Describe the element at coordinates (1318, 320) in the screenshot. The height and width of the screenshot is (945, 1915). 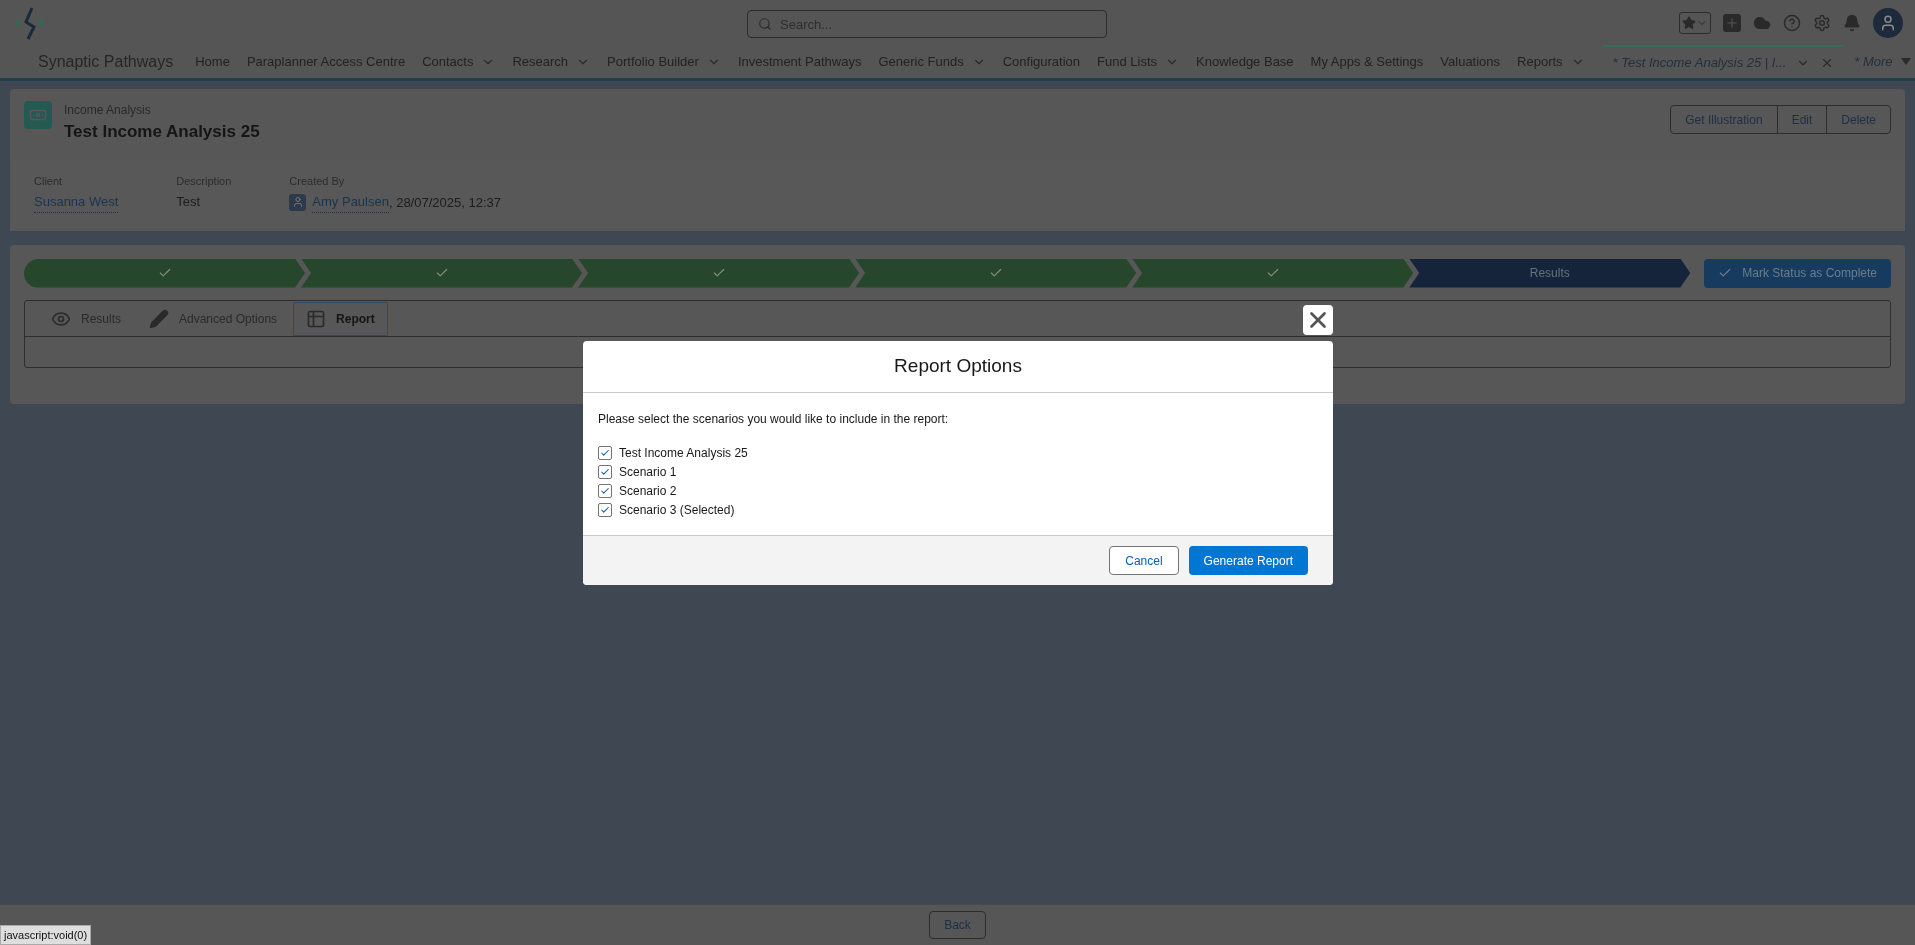
I see `close-button` at that location.